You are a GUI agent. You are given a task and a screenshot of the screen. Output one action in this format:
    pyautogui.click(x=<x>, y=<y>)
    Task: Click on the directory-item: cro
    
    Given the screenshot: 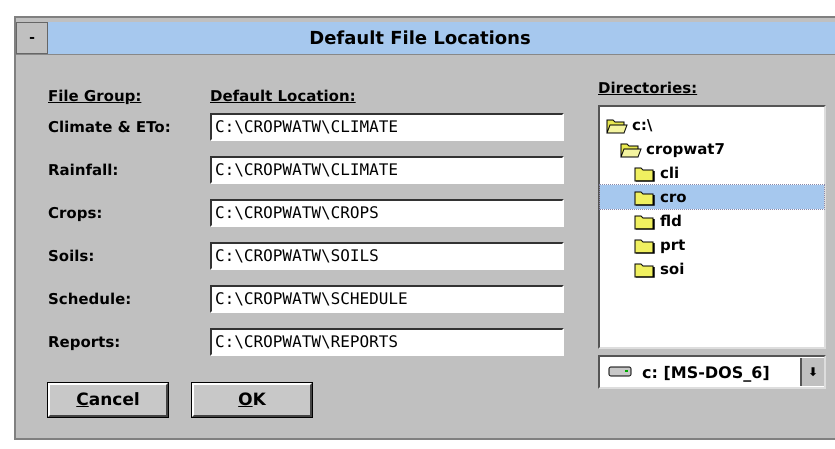 What is the action you would take?
    pyautogui.click(x=712, y=197)
    